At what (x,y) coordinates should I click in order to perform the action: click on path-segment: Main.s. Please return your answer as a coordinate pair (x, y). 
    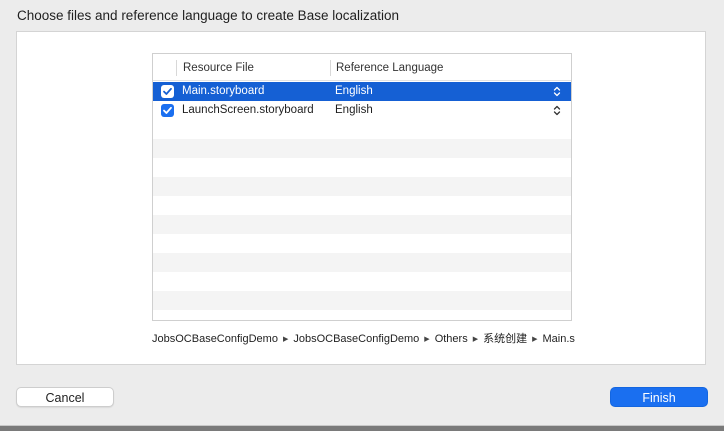
    Looking at the image, I should click on (558, 339).